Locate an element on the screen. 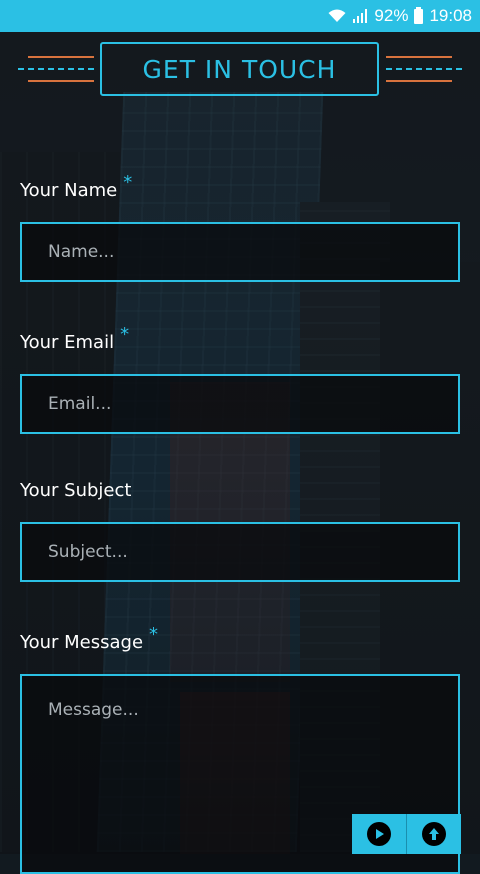 The image size is (480, 874). subject-input is located at coordinates (240, 552).